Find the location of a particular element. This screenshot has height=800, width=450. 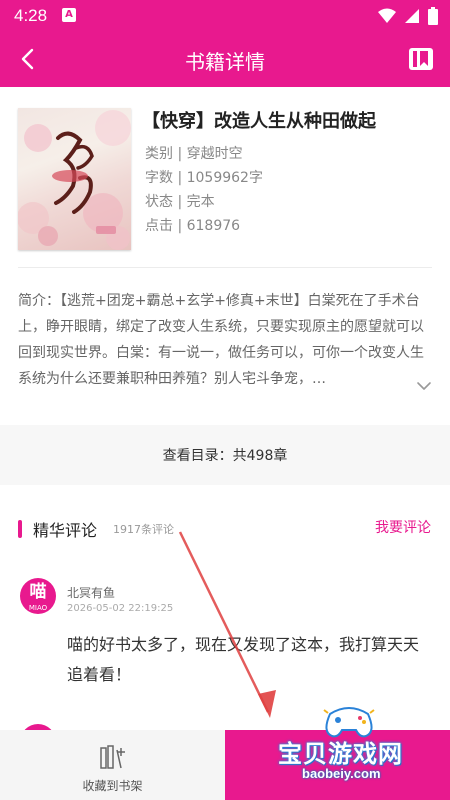

signal-icon is located at coordinates (412, 16).